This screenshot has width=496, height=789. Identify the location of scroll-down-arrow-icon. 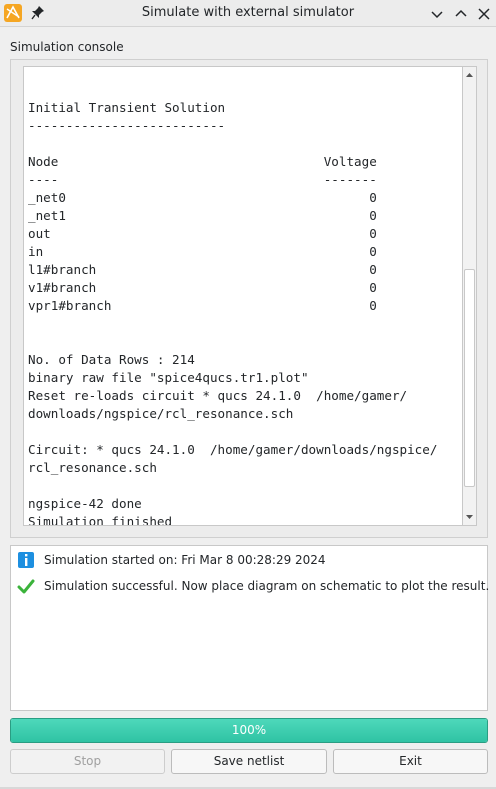
(469, 517).